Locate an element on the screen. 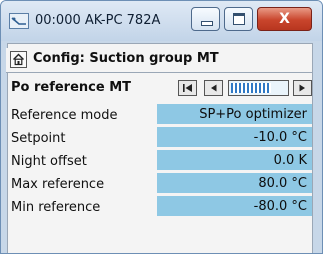 The image size is (323, 254). config-header: Config: Suction group MT is located at coordinates (159, 60).